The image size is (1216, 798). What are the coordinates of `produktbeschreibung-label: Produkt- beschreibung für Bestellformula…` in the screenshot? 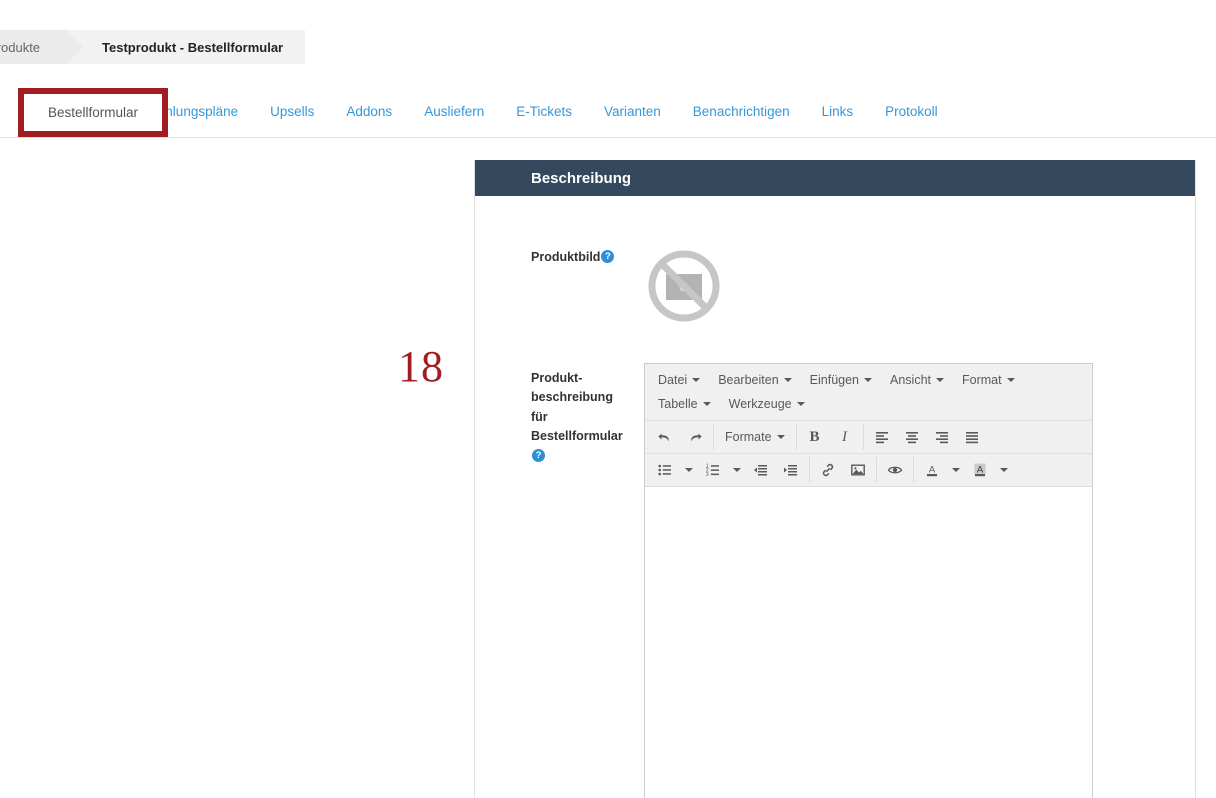 It's located at (552, 580).